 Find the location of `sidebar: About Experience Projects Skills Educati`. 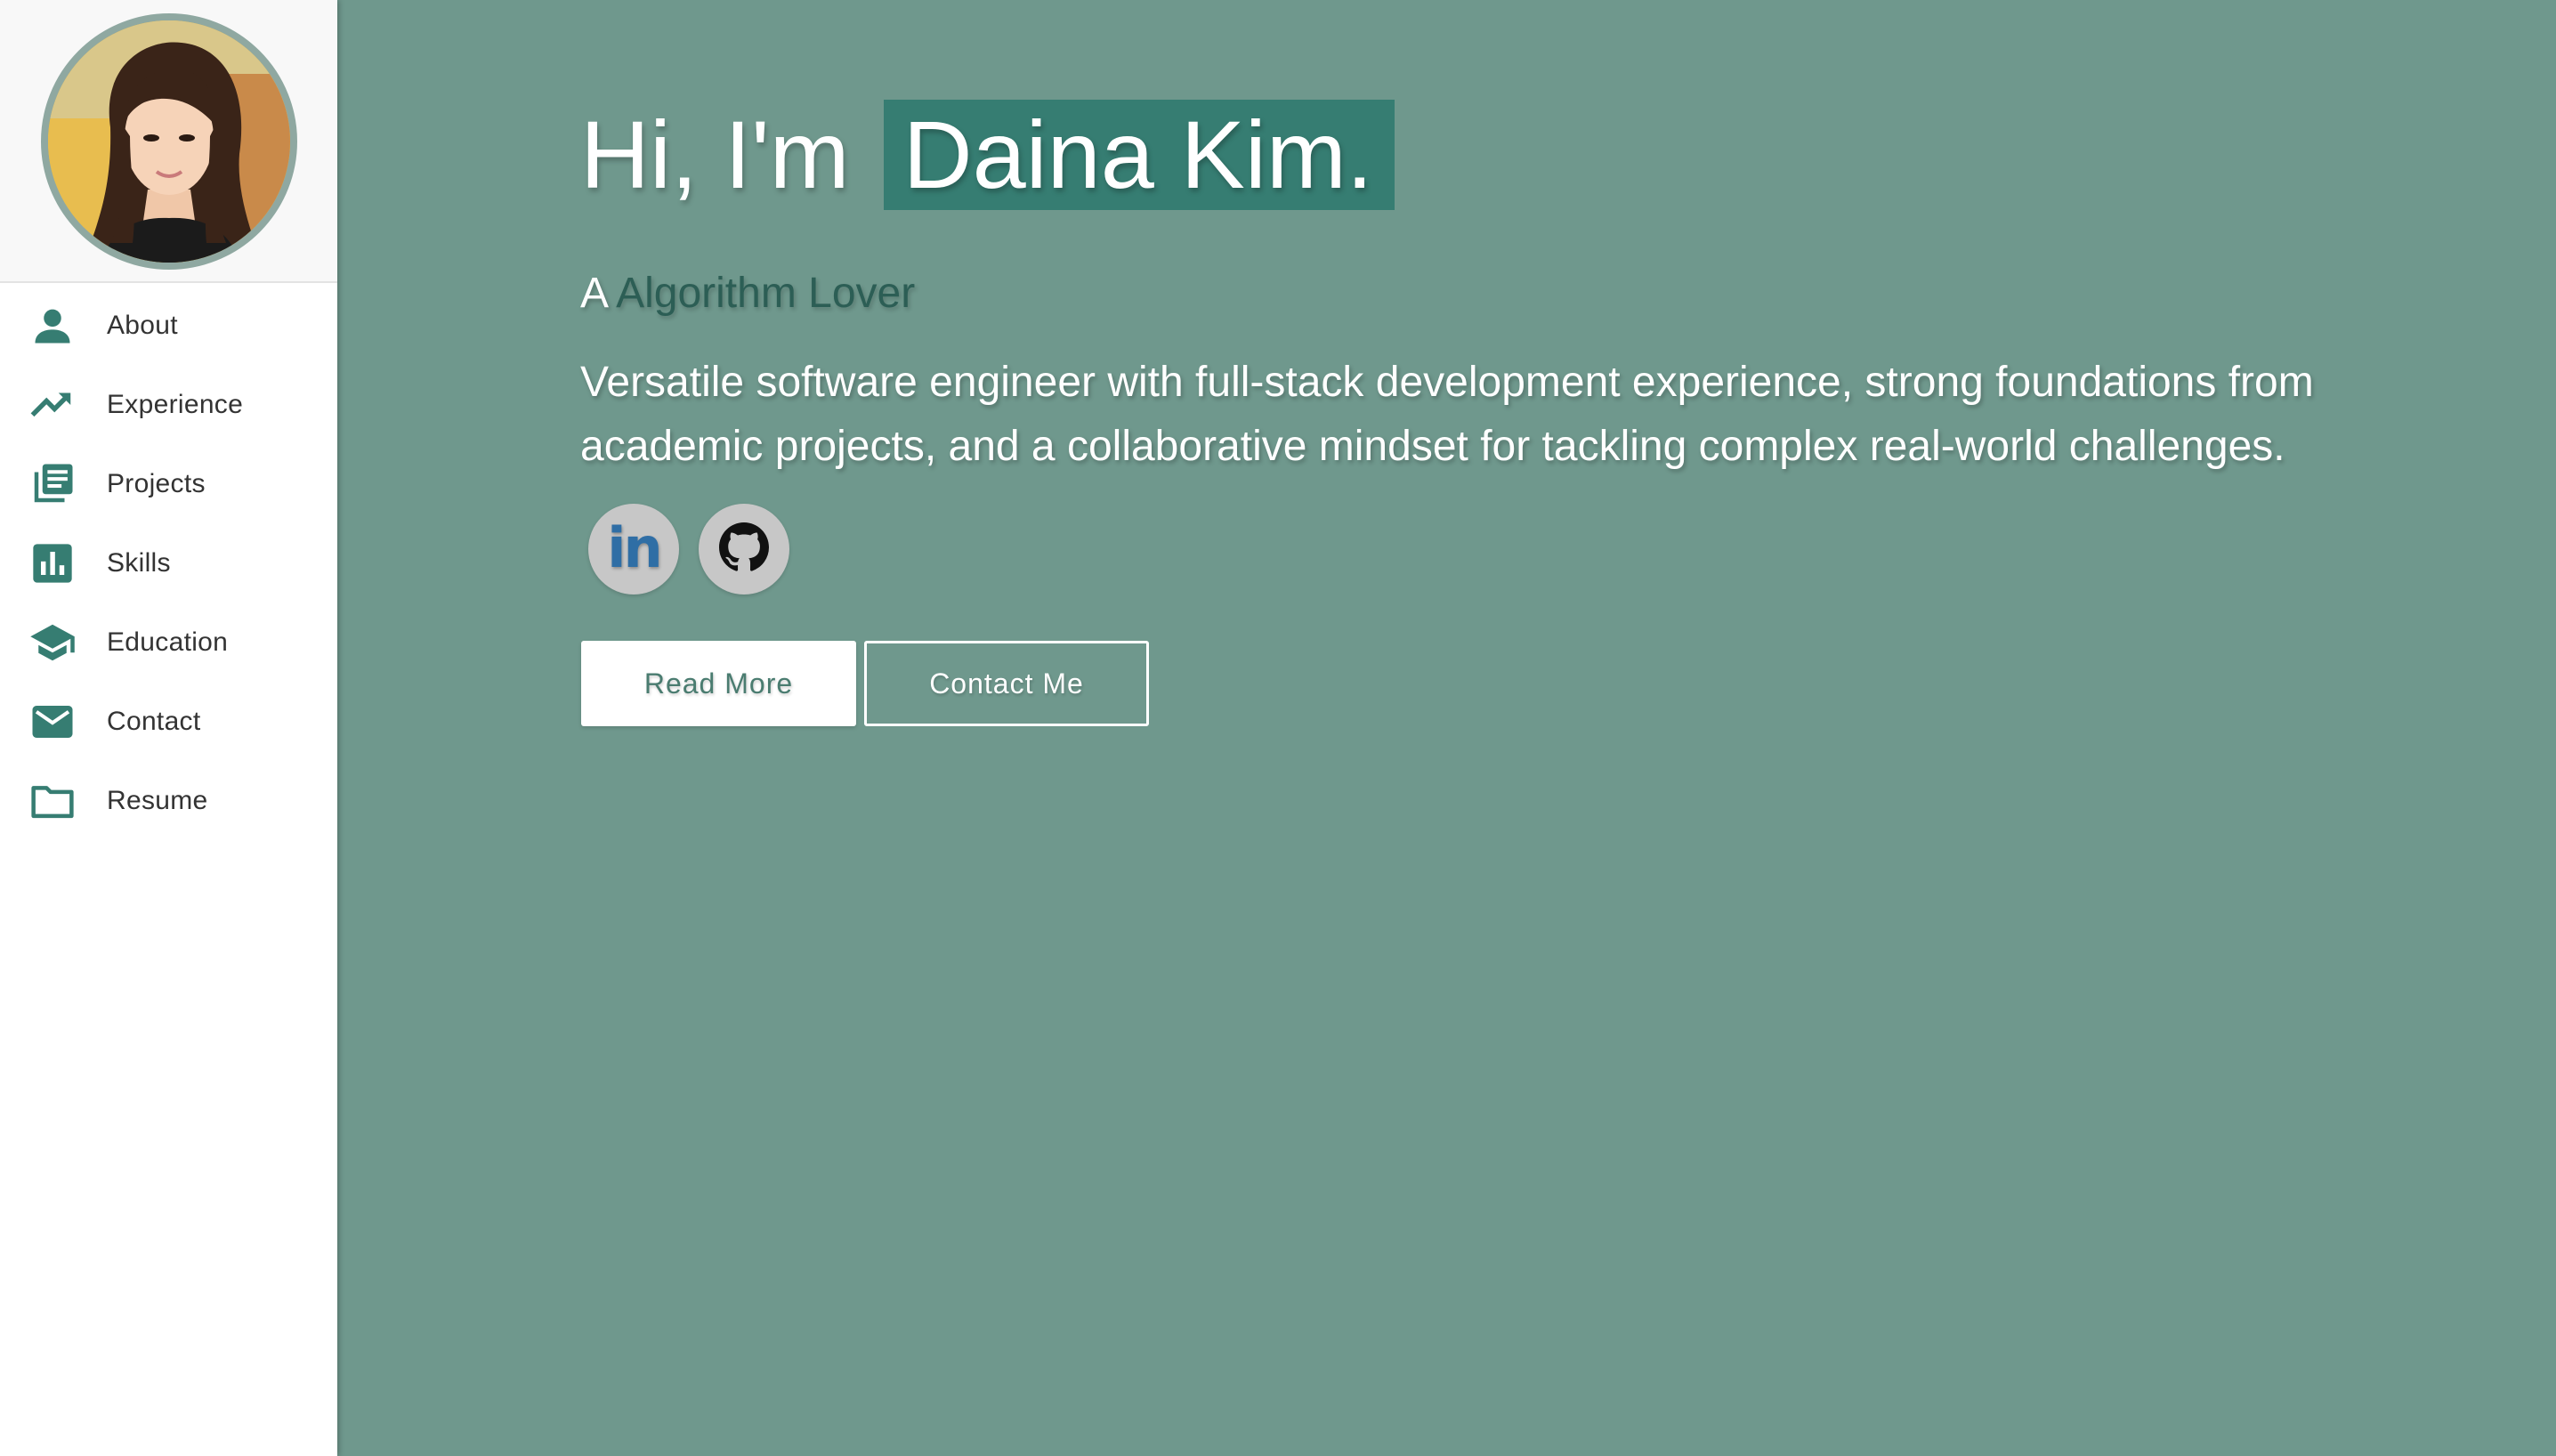

sidebar: About Experience Projects Skills Educati is located at coordinates (168, 728).